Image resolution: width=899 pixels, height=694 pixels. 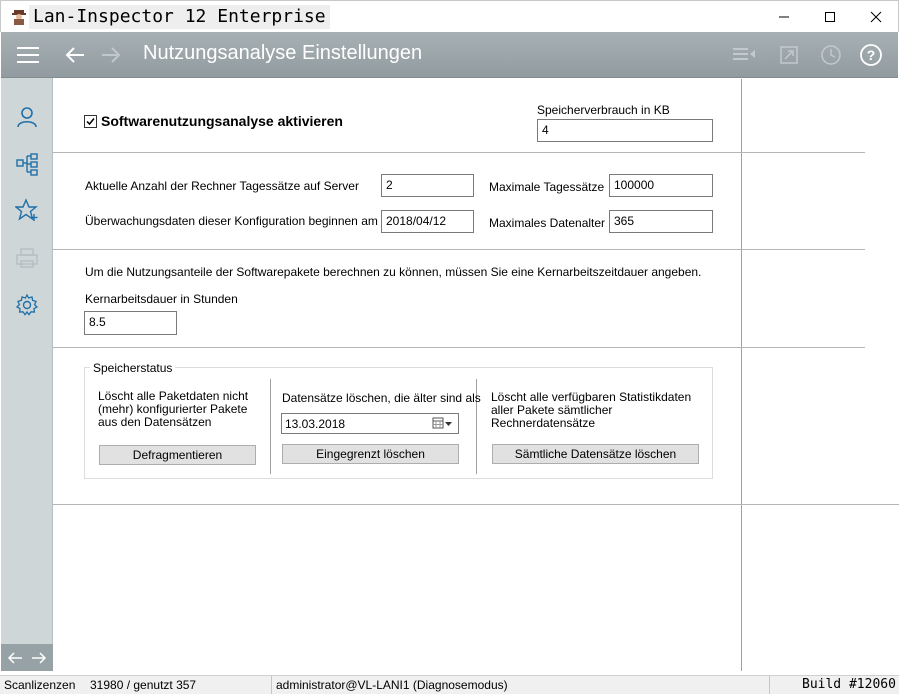 What do you see at coordinates (449, 16) in the screenshot?
I see `title-bar: Lan-Inspector 12 Enterprise` at bounding box center [449, 16].